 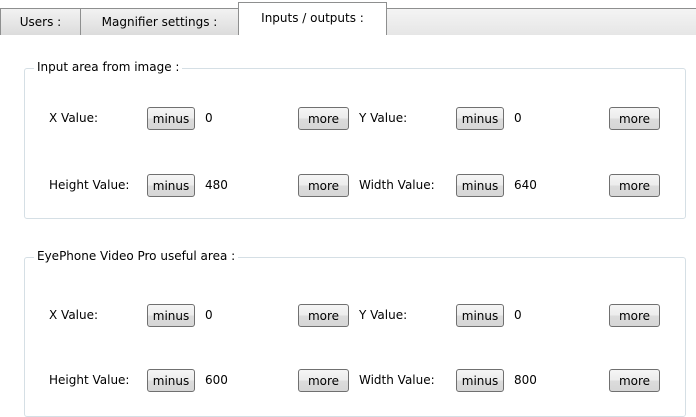 I want to click on eyephone-x-label: X Value:, so click(x=74, y=315).